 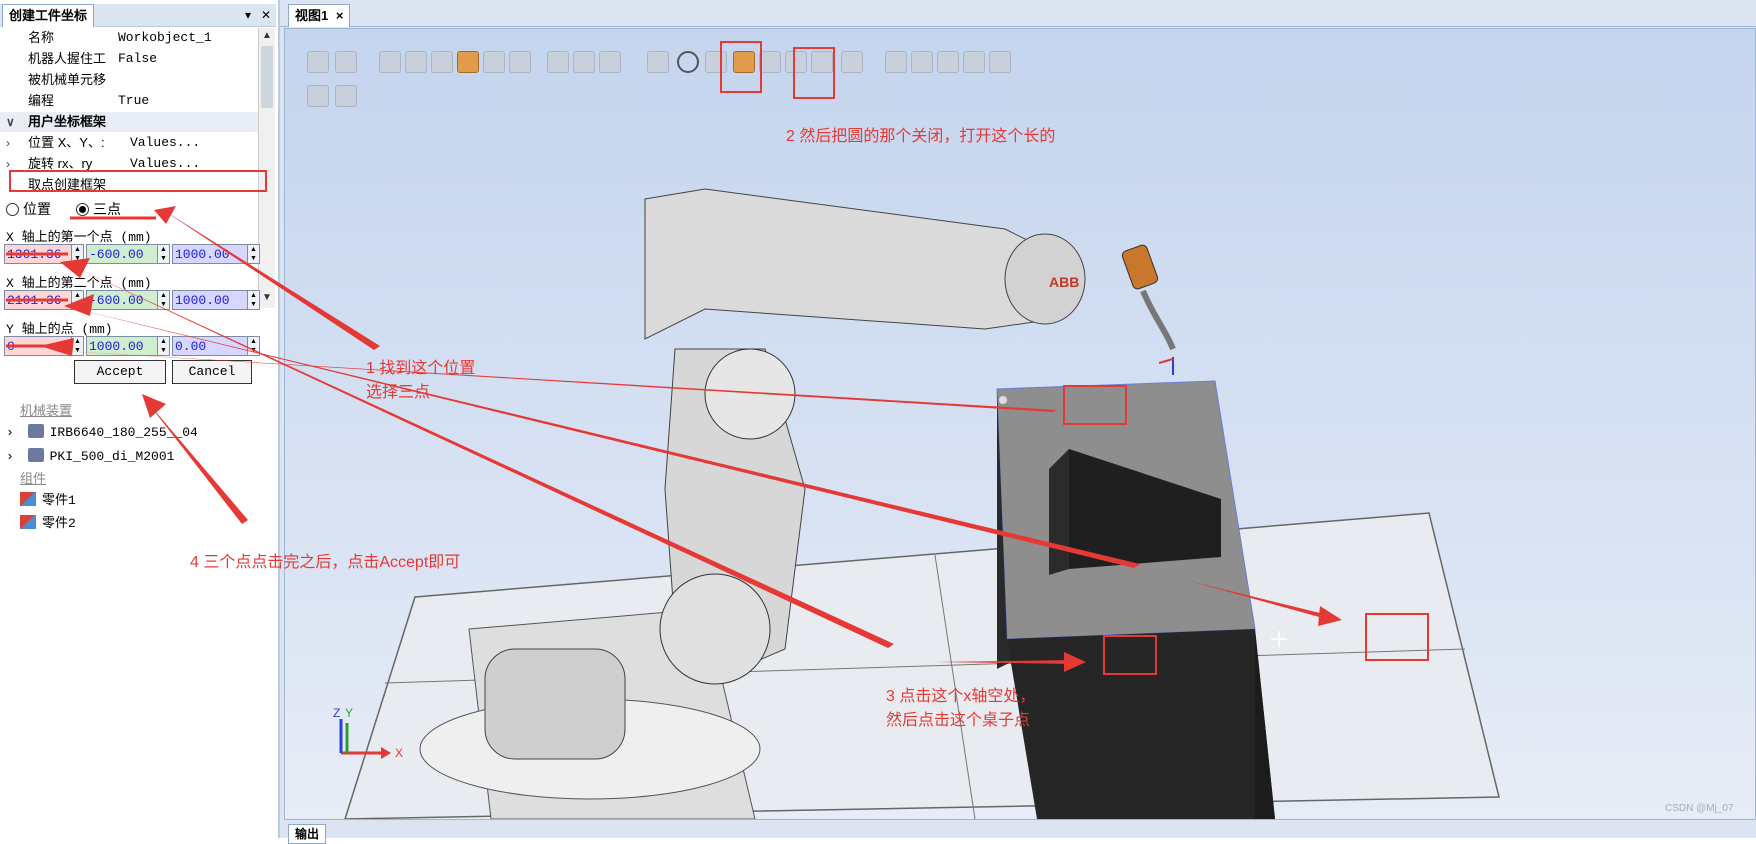 I want to click on table-corner-point, so click(x=1003, y=400).